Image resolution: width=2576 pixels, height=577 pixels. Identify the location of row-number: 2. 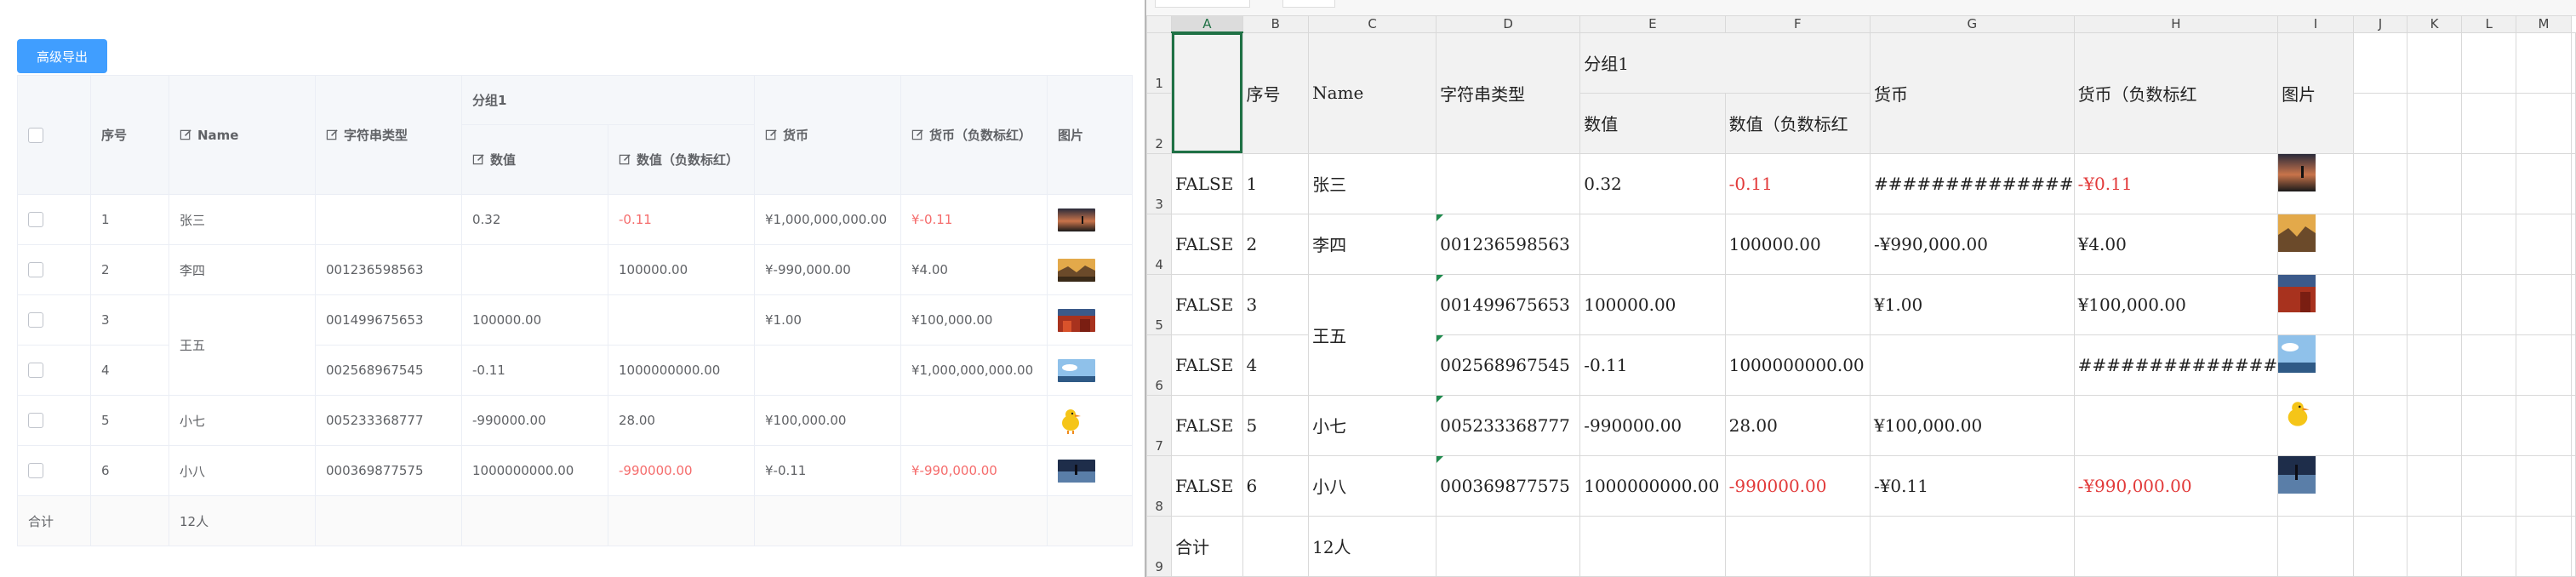
(1159, 123).